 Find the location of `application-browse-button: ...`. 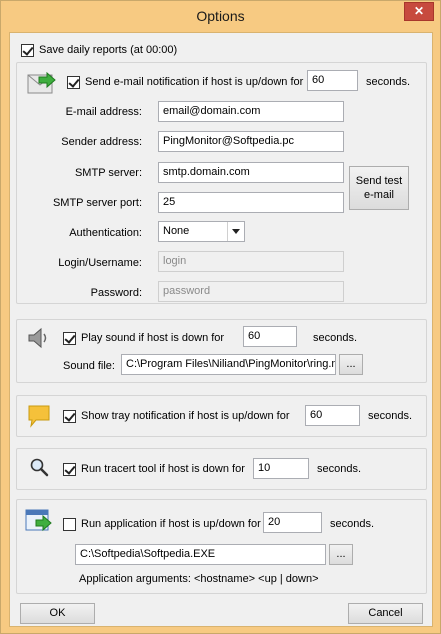

application-browse-button: ... is located at coordinates (341, 554).